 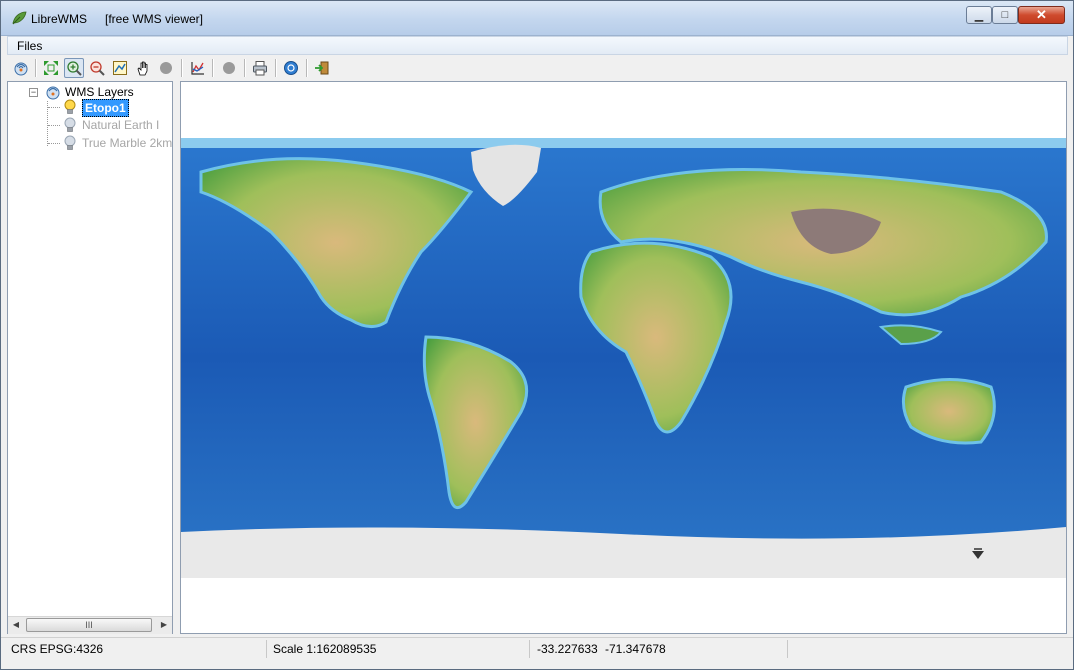 I want to click on minimize-icon: ▁, so click(x=979, y=15).